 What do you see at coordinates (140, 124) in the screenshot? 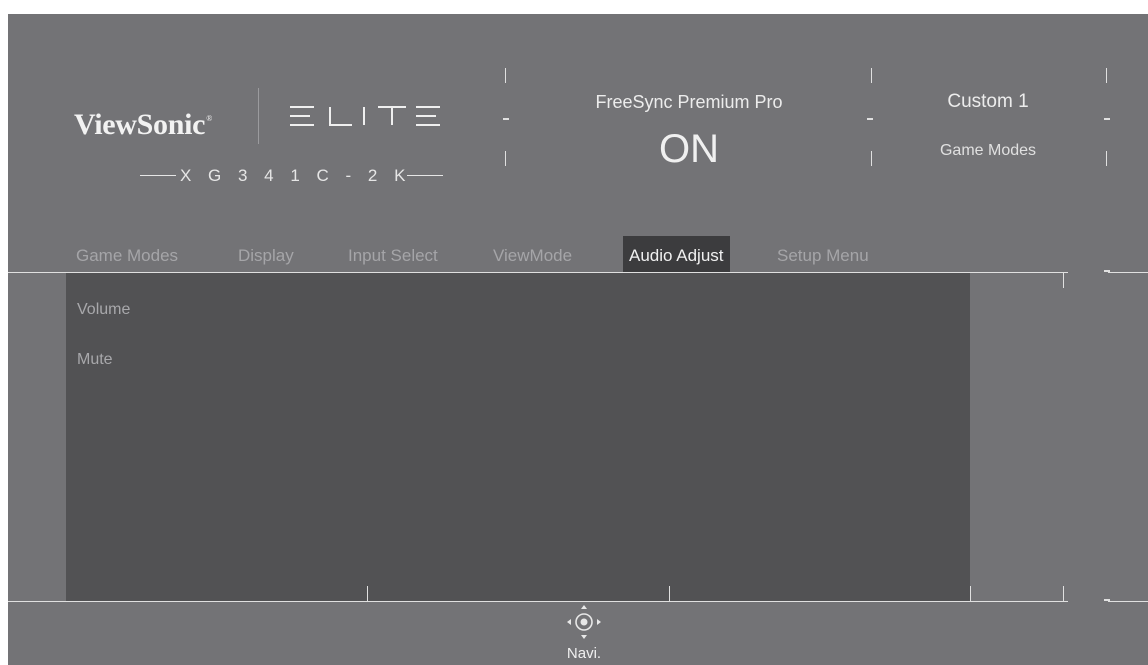
I see `brand-name: ViewSonic` at bounding box center [140, 124].